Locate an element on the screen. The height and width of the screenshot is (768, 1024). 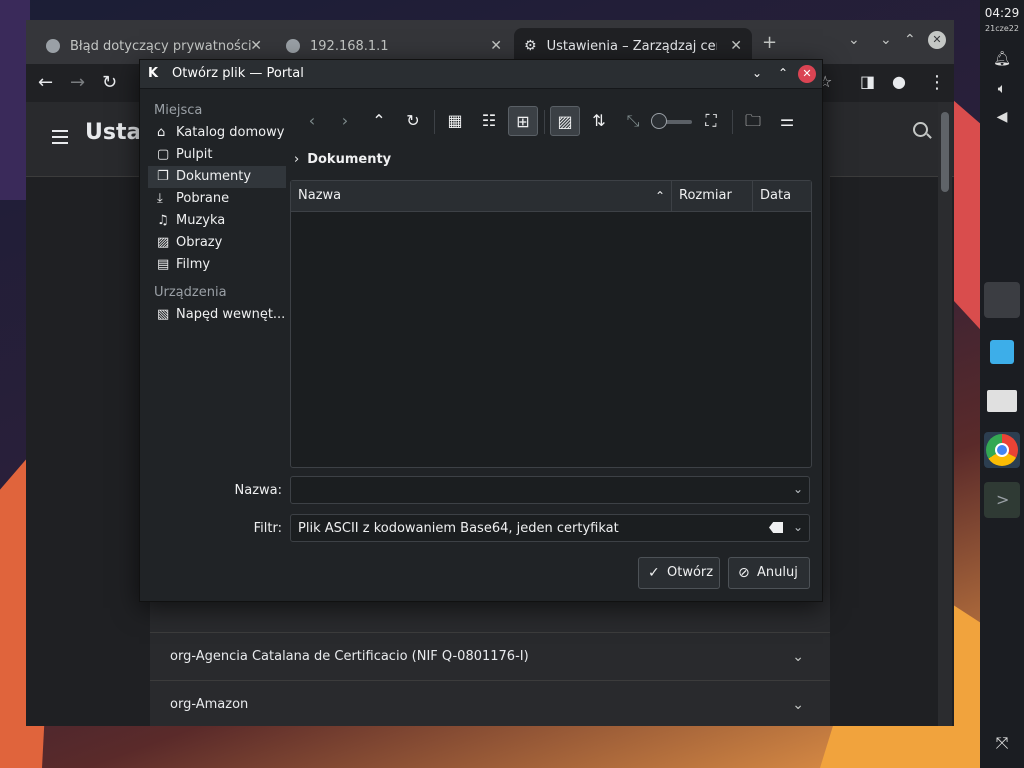
sort-icon: ⇅ is located at coordinates (599, 121).